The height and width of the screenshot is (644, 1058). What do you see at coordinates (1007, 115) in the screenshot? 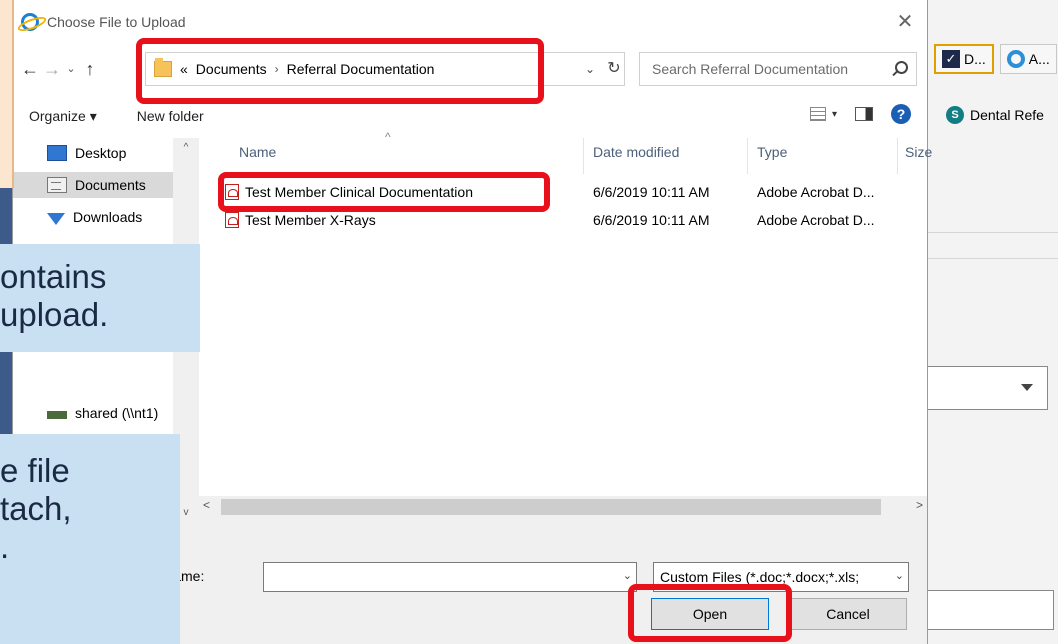
I see `favorite-label: Dental Refe` at bounding box center [1007, 115].